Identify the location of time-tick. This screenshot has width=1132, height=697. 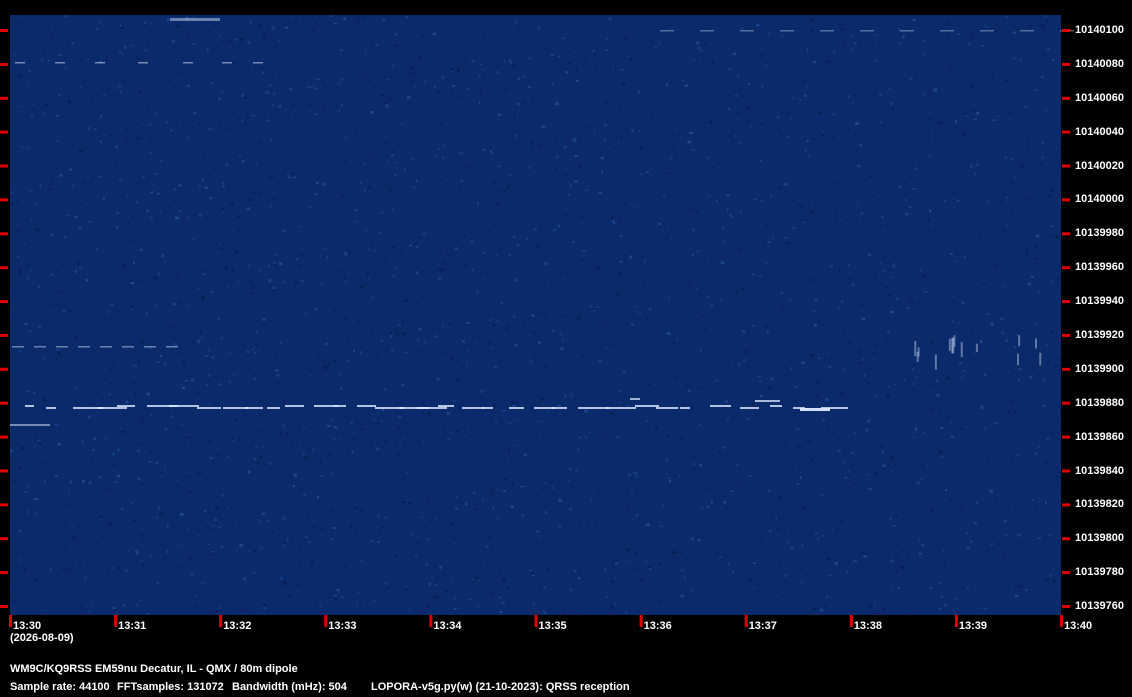
(221, 621).